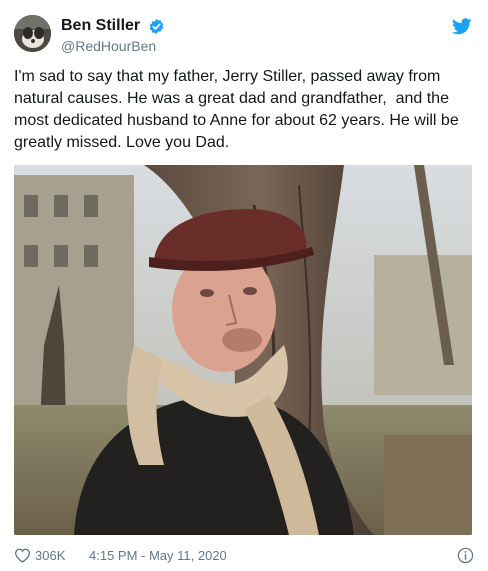 This screenshot has height=571, width=488. I want to click on display-name: Ben Stiller, so click(100, 26).